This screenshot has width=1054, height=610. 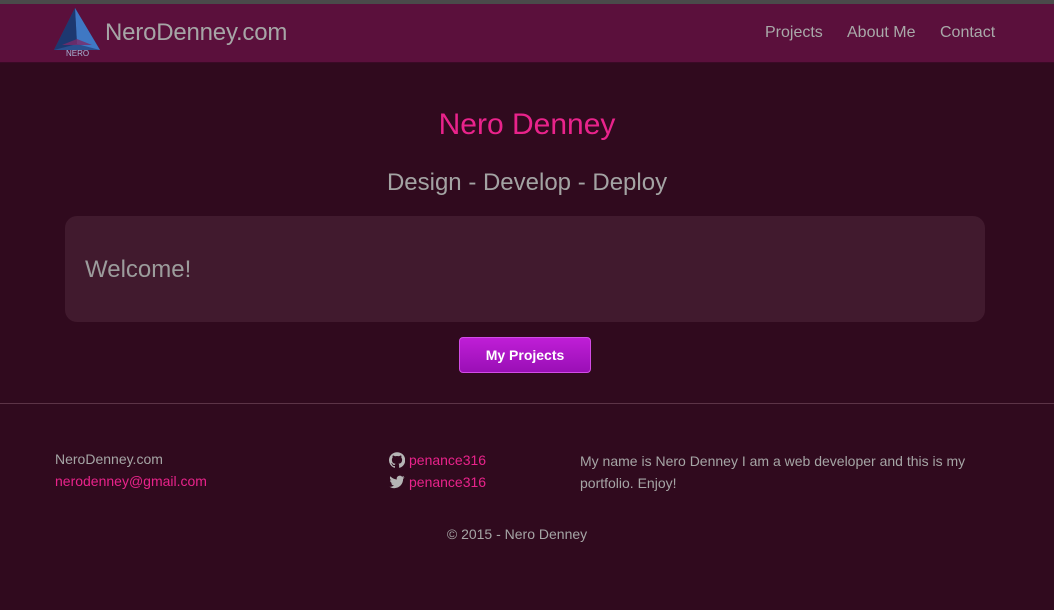 I want to click on footer-divider, so click(x=527, y=403).